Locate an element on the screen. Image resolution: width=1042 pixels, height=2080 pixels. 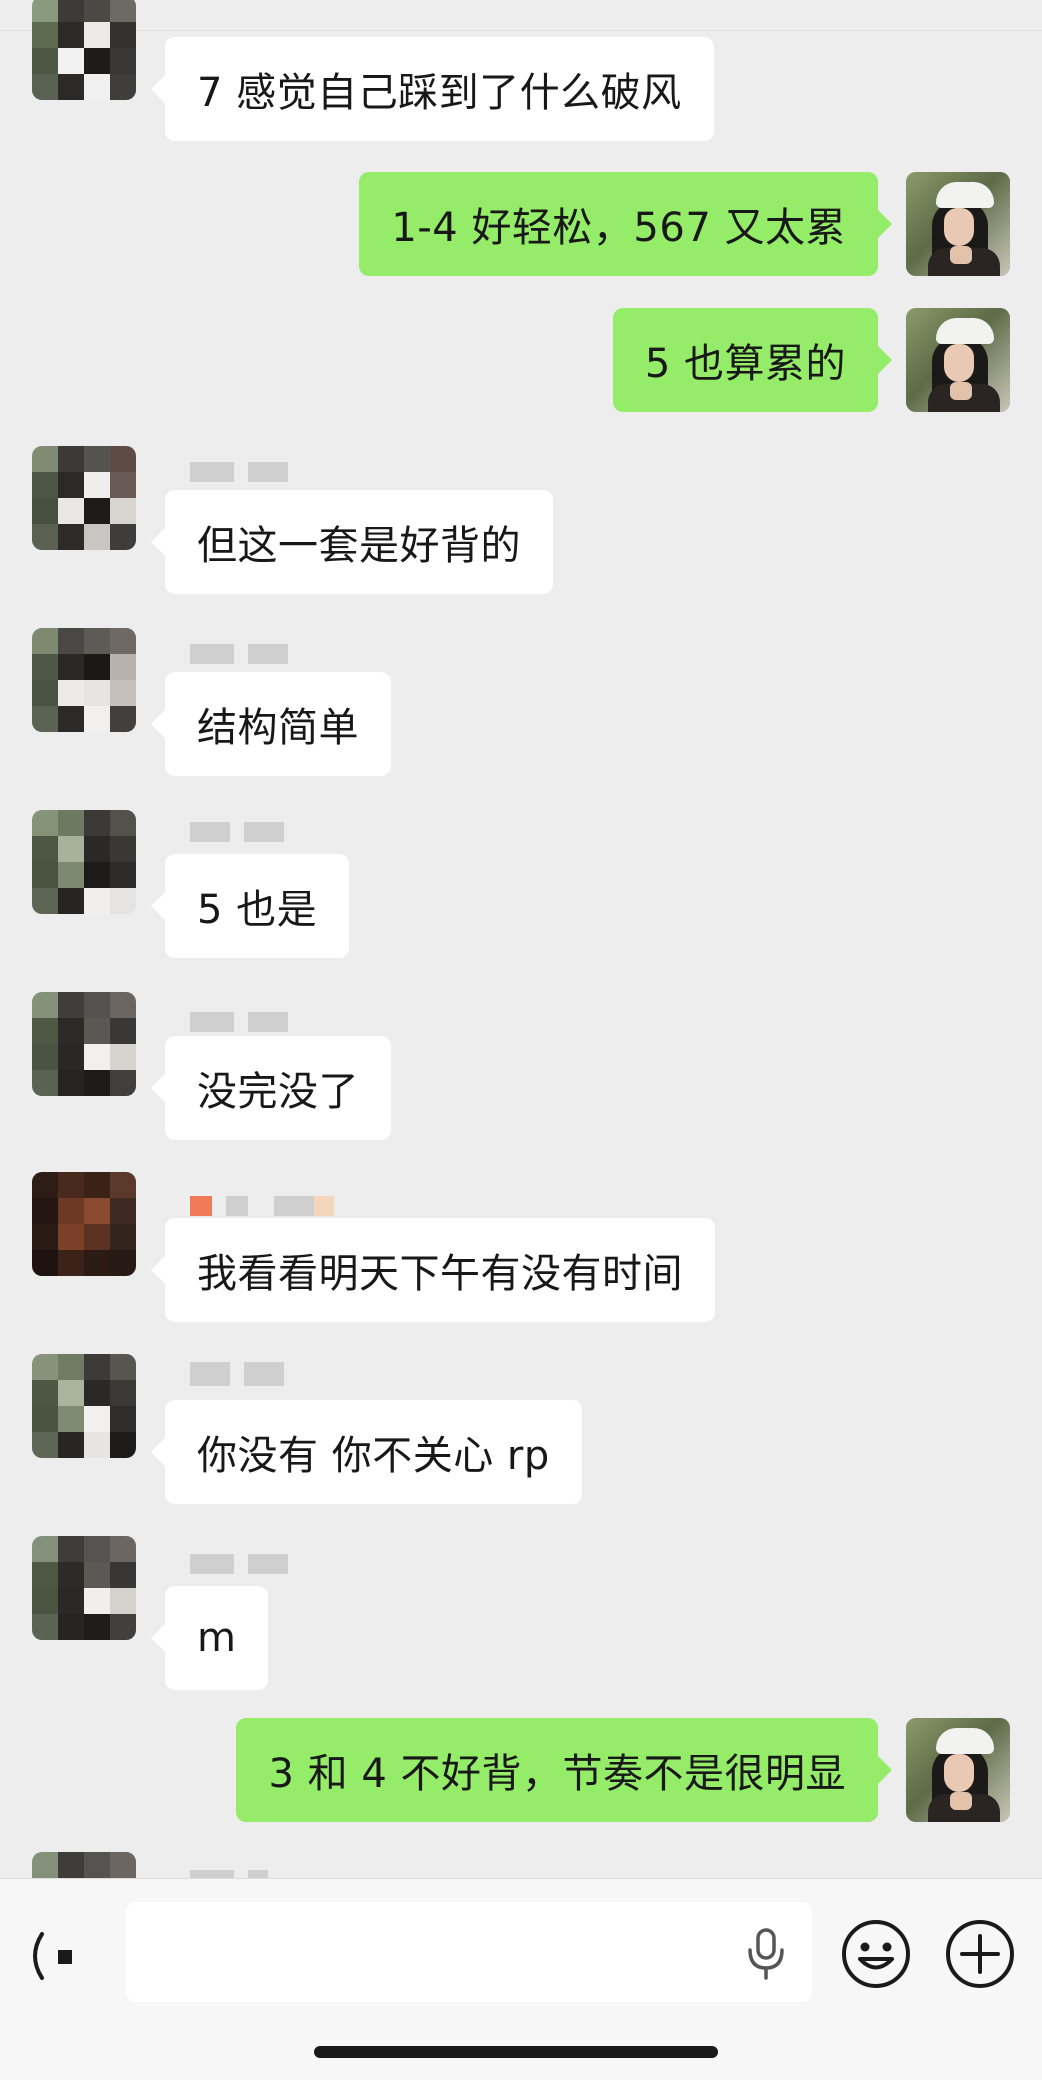
message-bubble: 7 感觉自己踩到了什么破风 is located at coordinates (432, 89).